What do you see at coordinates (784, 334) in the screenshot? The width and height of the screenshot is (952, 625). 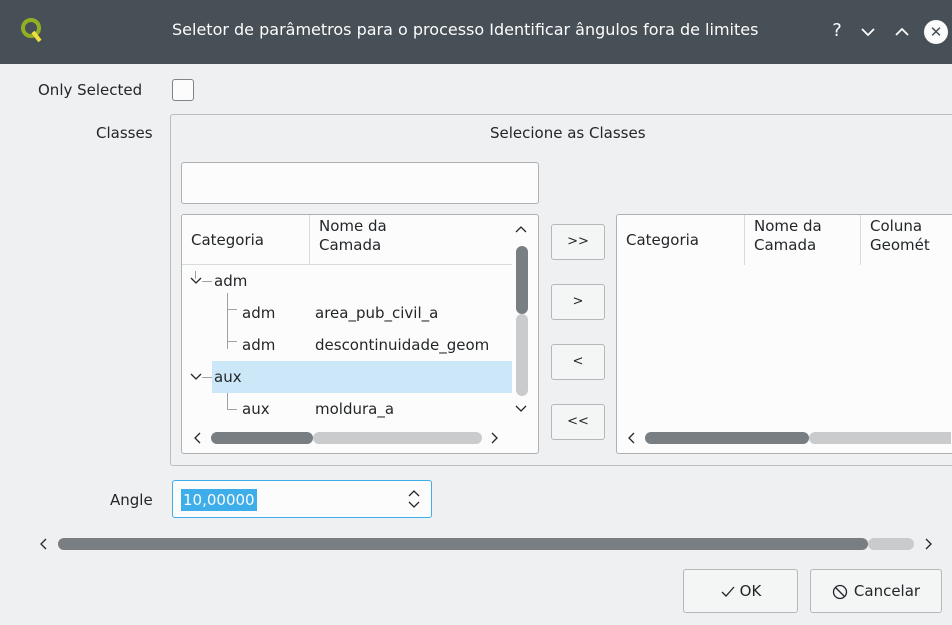 I see `selected-classes-tree: Categoria Nome da Camada Coluna Geomét` at bounding box center [784, 334].